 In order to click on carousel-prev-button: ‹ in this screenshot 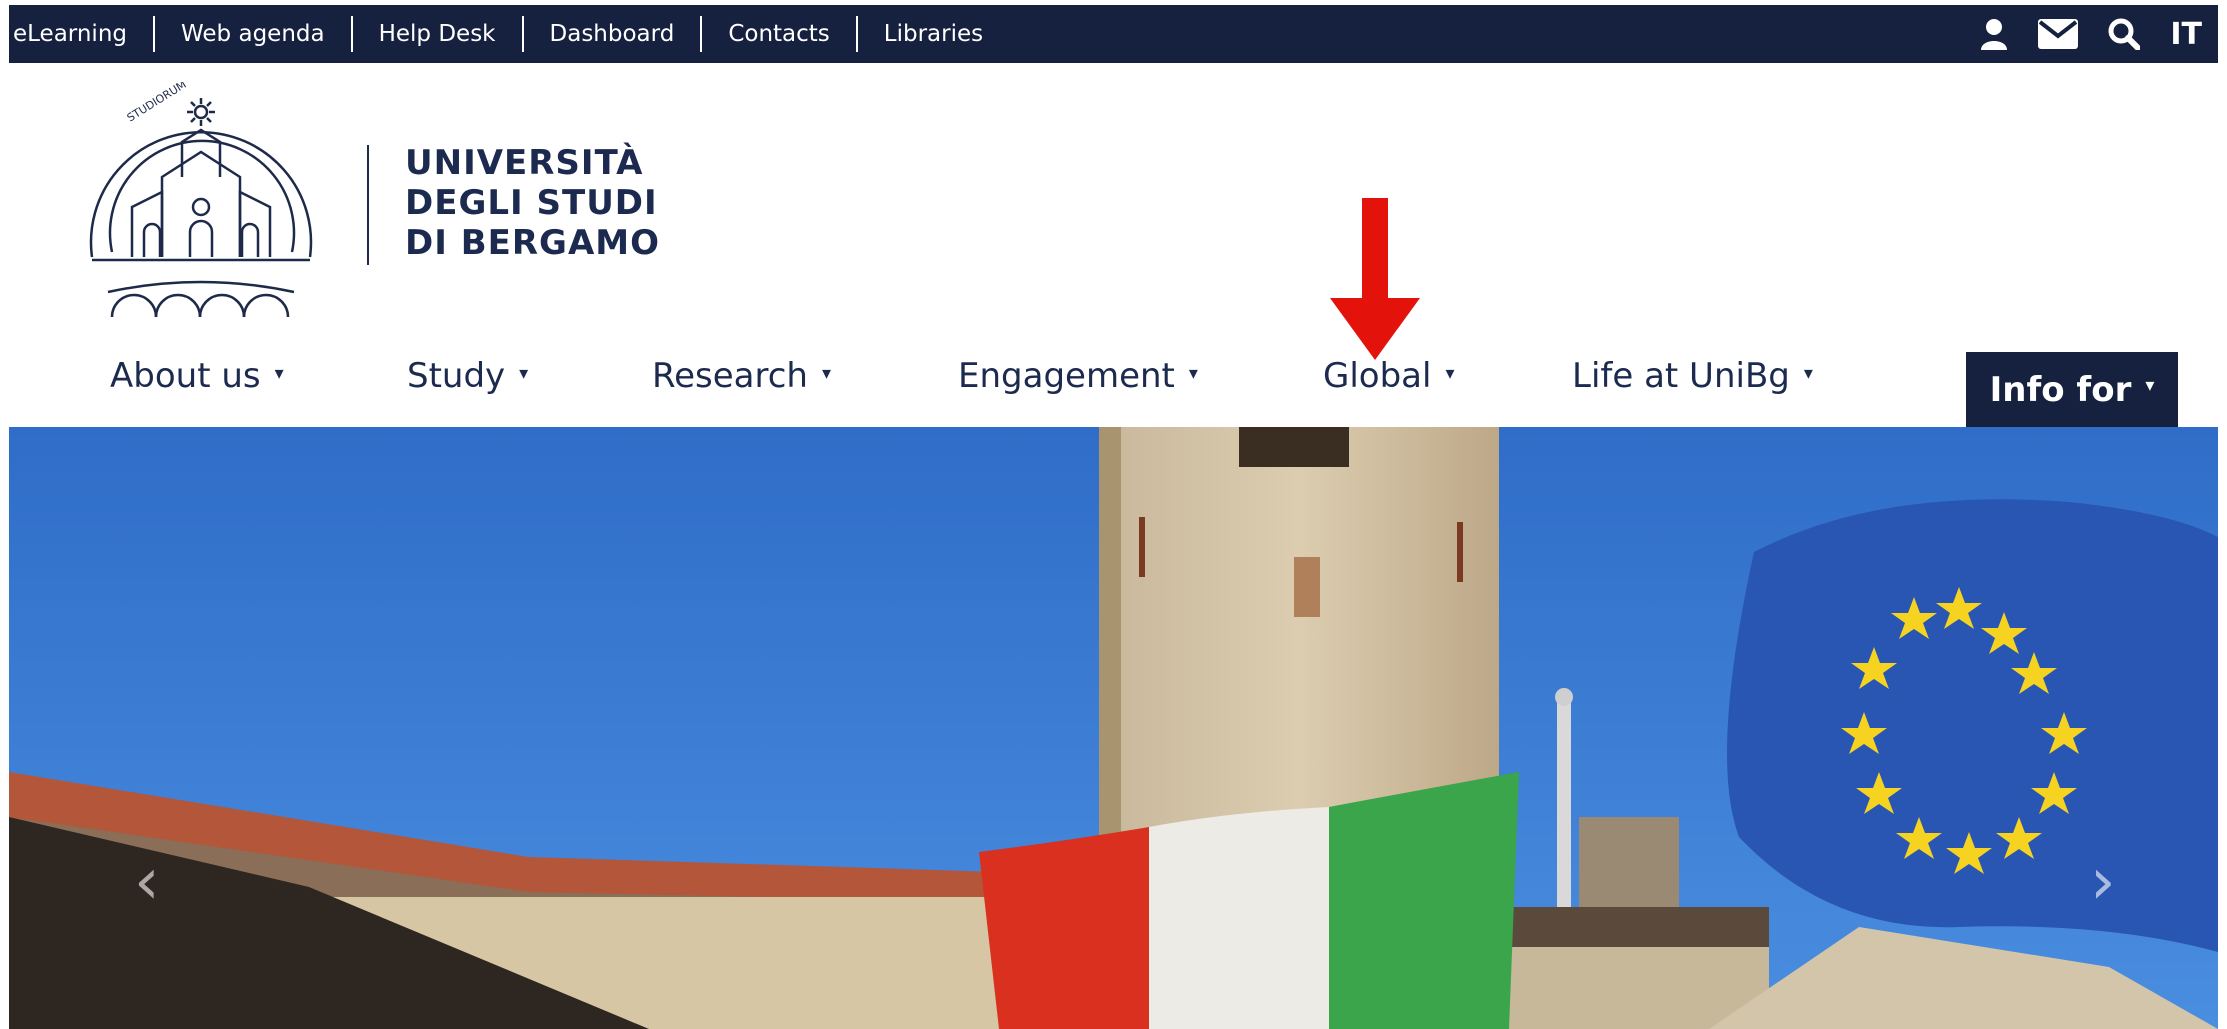, I will do `click(147, 882)`.